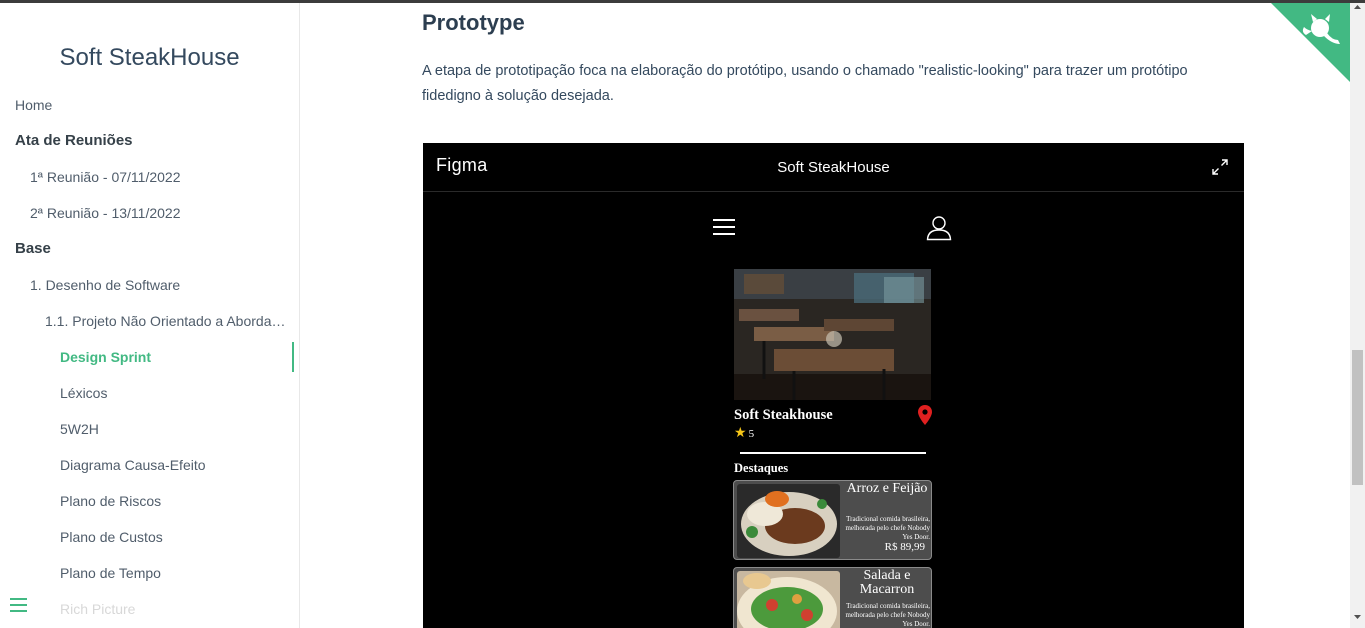 This screenshot has height=628, width=1365. I want to click on dish-price: R$ 89,99, so click(904, 547).